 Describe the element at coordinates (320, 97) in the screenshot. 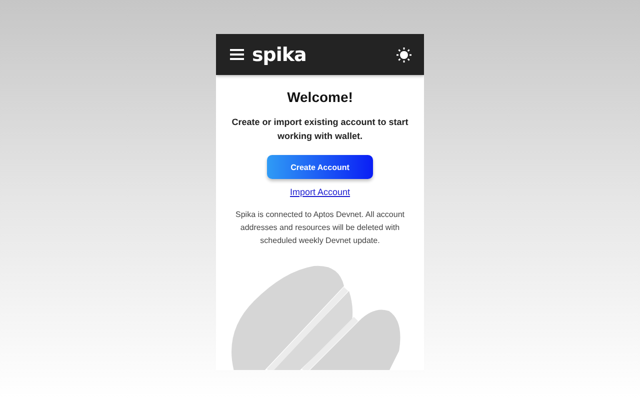

I see `welcome-title: Welcome!` at that location.